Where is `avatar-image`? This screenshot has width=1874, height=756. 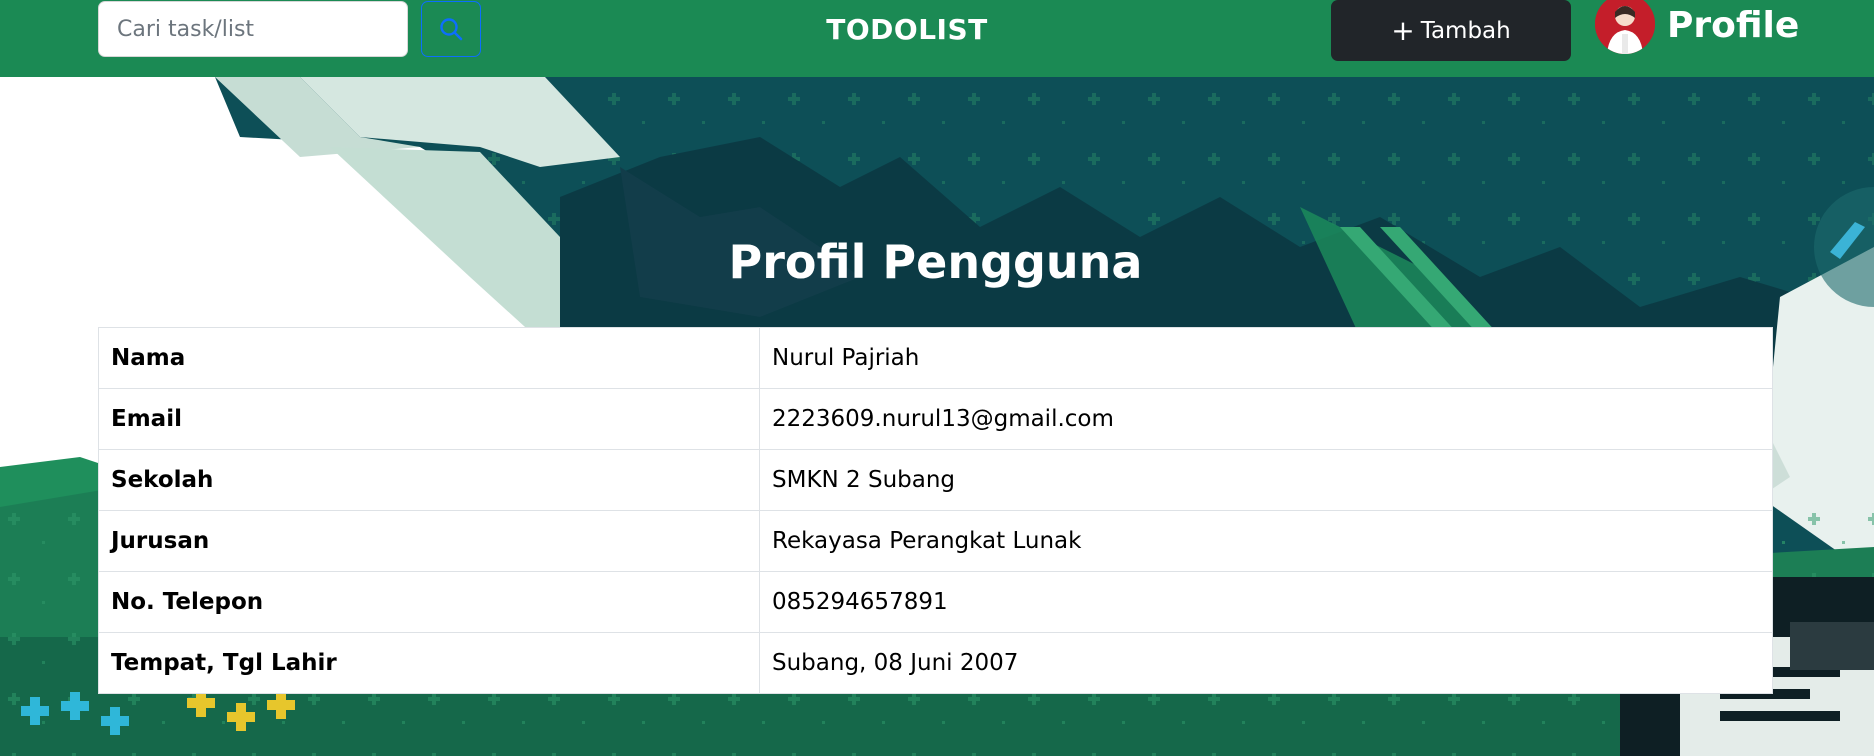 avatar-image is located at coordinates (1625, 27).